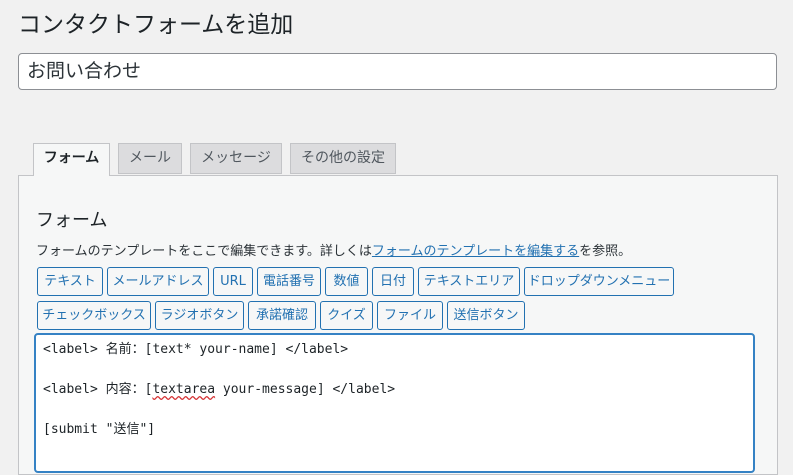 The height and width of the screenshot is (475, 793). Describe the element at coordinates (98, 389) in the screenshot. I see `editor-line-message-prefix: <label> 内容：[` at that location.